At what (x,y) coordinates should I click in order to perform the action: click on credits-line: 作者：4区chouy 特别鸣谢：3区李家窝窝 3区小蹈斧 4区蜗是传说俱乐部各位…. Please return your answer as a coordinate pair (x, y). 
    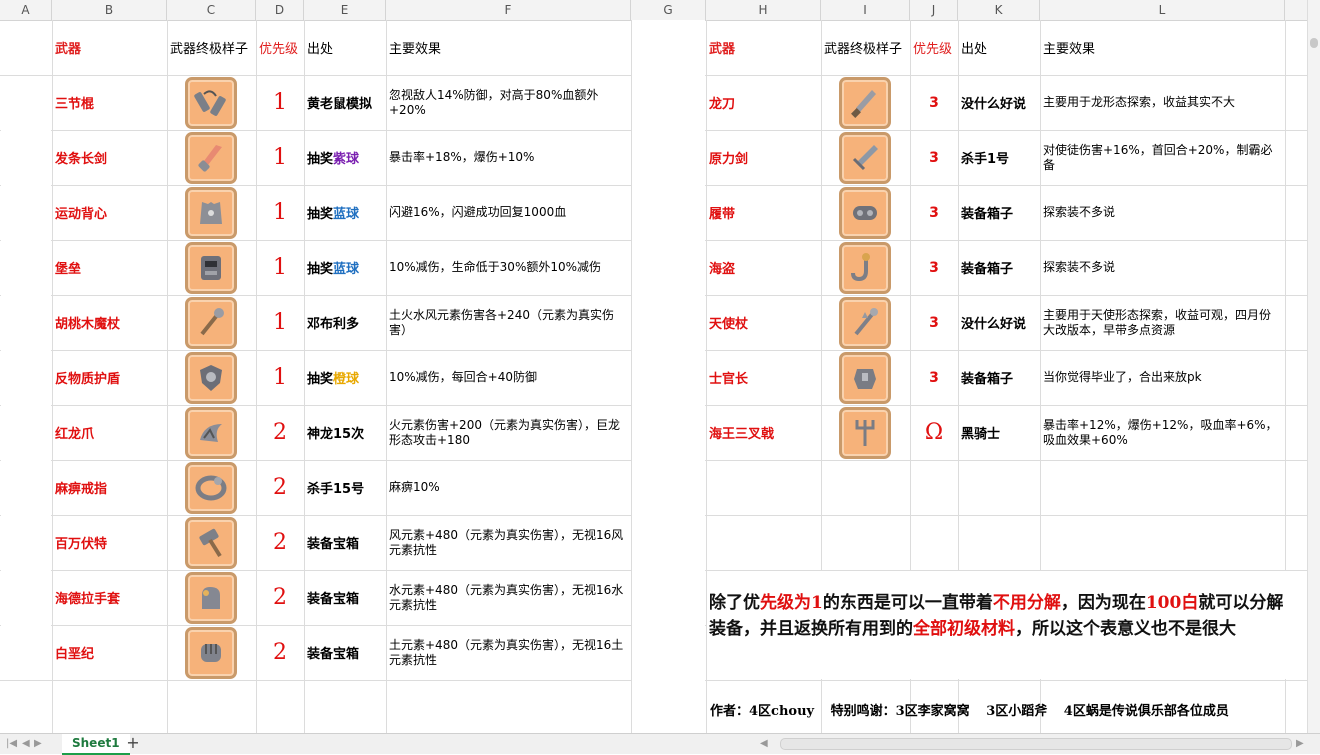
    Looking at the image, I should click on (975, 709).